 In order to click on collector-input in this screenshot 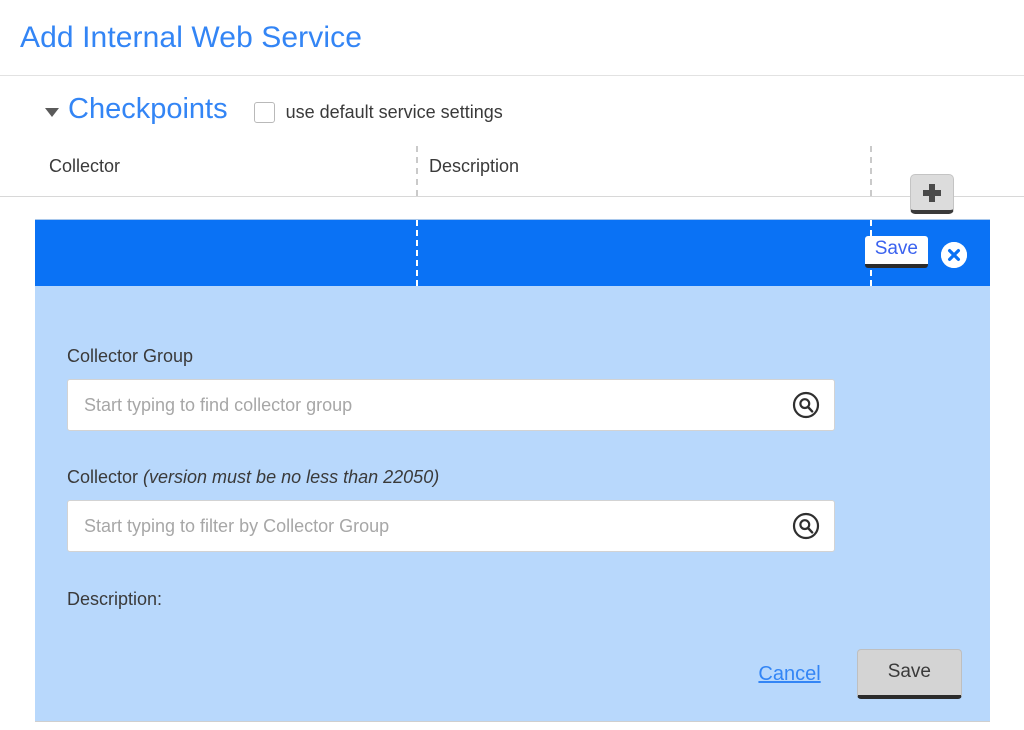, I will do `click(451, 526)`.